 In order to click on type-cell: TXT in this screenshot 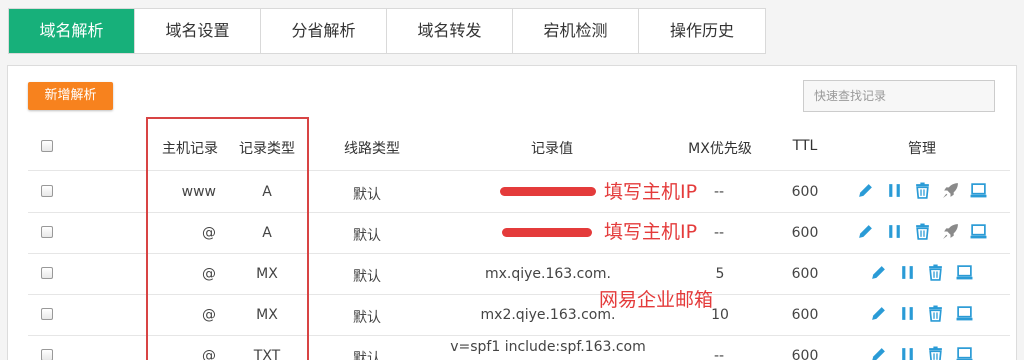, I will do `click(267, 354)`.